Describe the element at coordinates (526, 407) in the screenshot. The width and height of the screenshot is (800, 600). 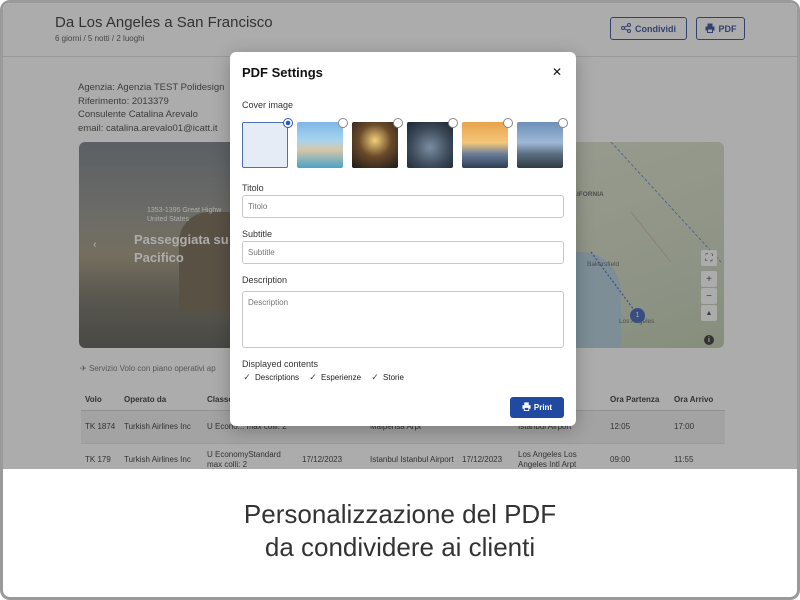
I see `printer-icon` at that location.